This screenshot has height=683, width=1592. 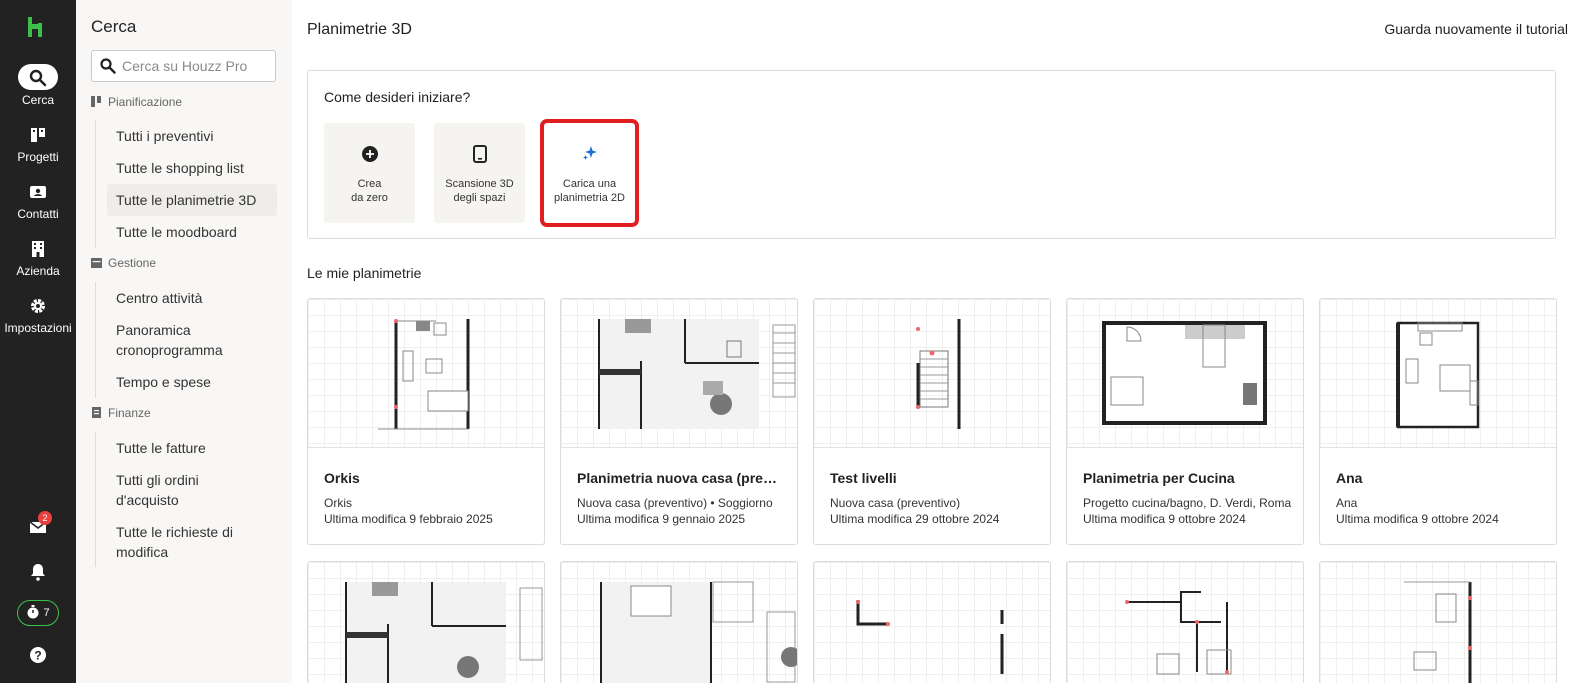 I want to click on plan-name: Orkis, so click(x=342, y=478).